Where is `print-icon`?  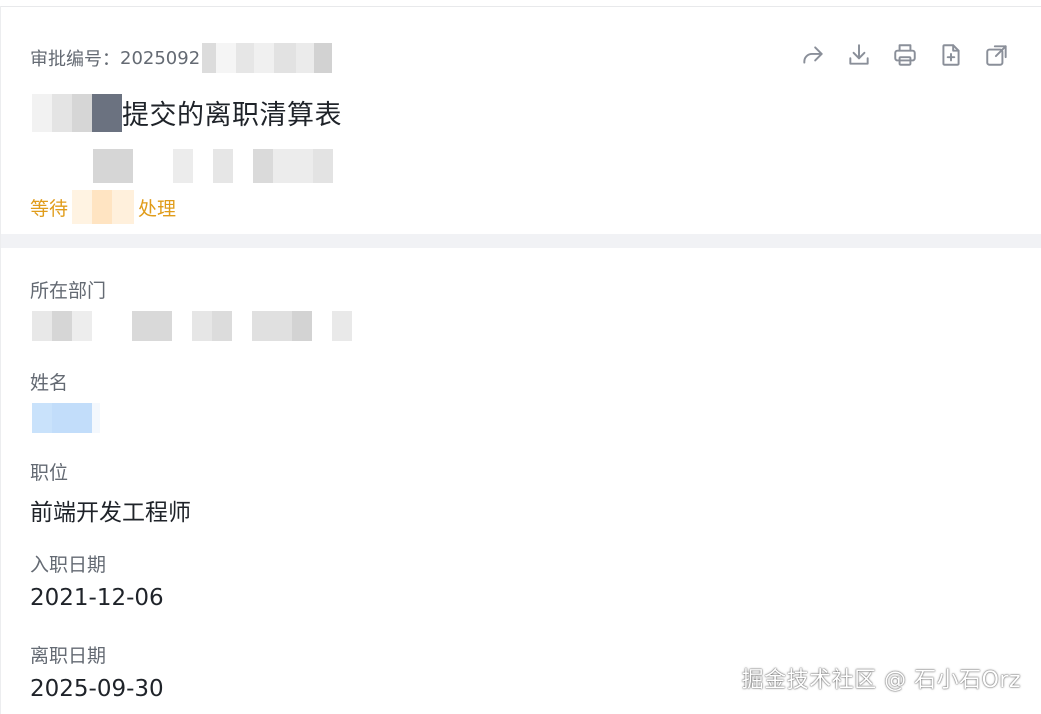
print-icon is located at coordinates (905, 55).